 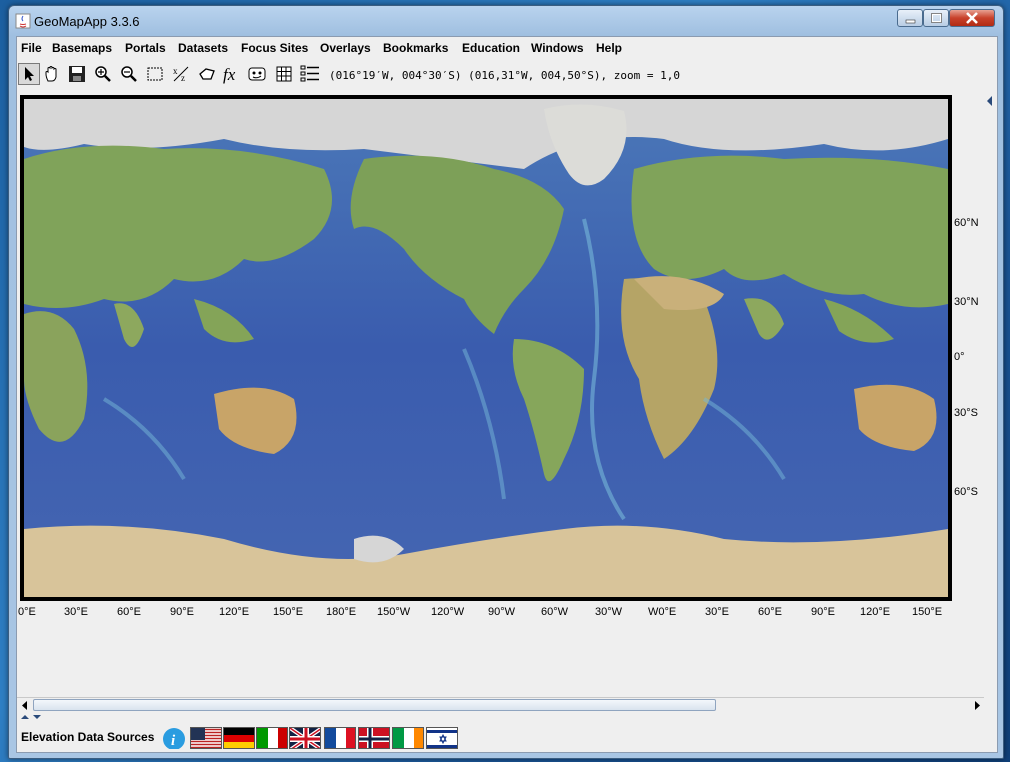 What do you see at coordinates (345, 48) in the screenshot?
I see `menu-overlays: Overlays` at bounding box center [345, 48].